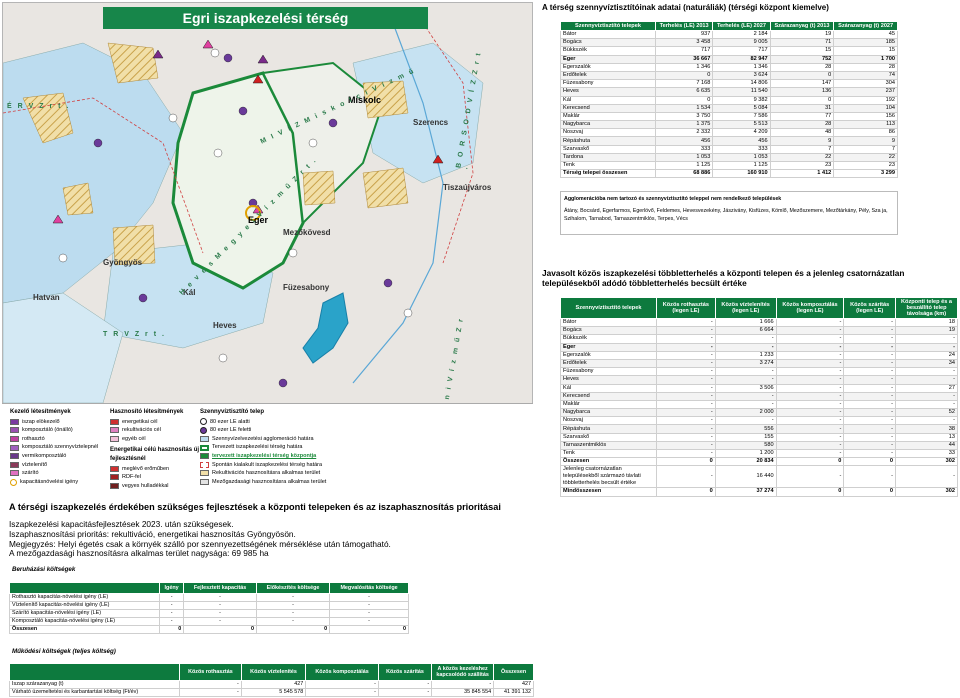  I want to click on table-row: Egerszalók -1 233- -24, so click(759, 355).